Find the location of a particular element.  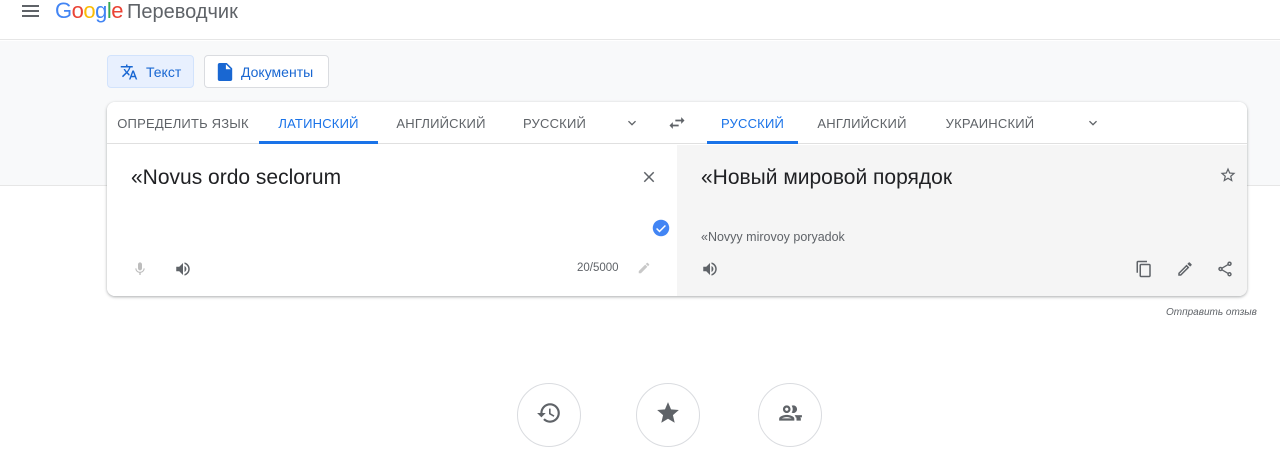

swap-languages-icon is located at coordinates (677, 123).